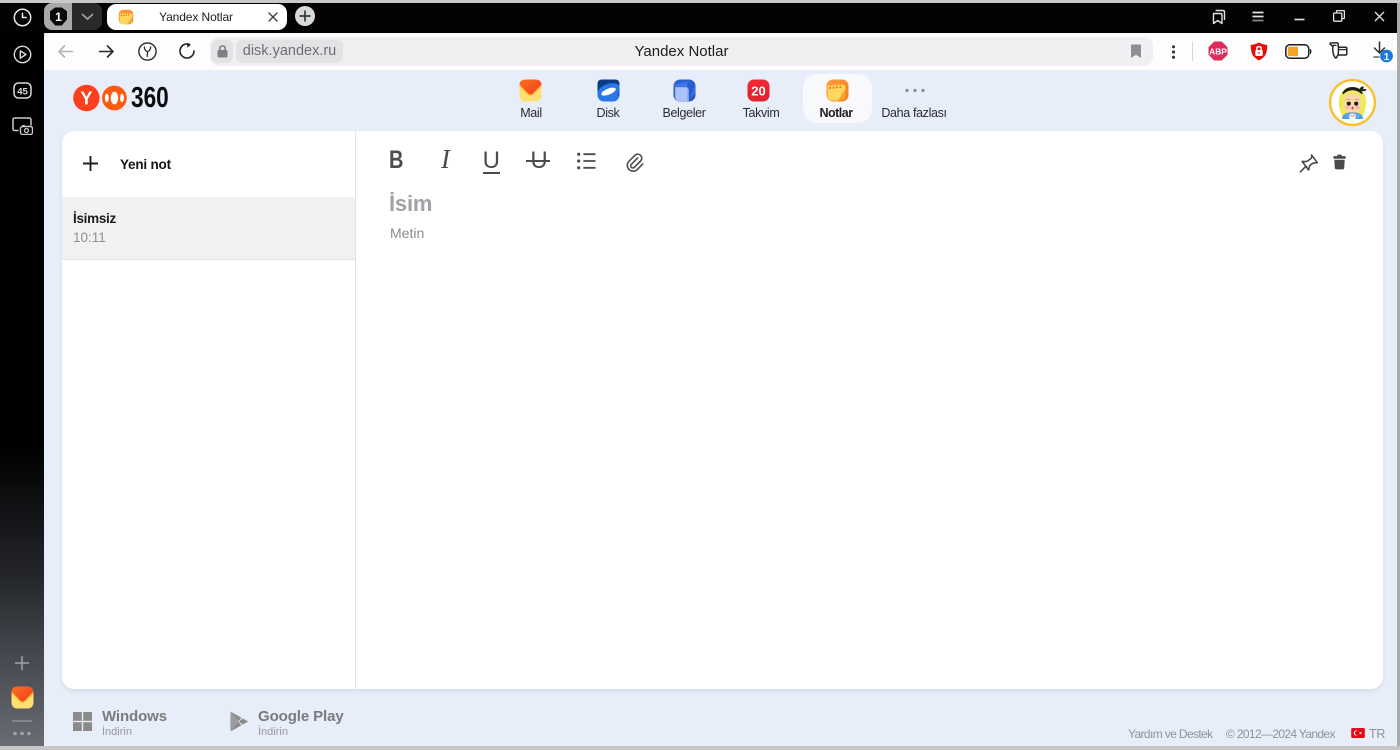 The height and width of the screenshot is (750, 1400). Describe the element at coordinates (86, 98) in the screenshot. I see `svg-text: Y` at that location.